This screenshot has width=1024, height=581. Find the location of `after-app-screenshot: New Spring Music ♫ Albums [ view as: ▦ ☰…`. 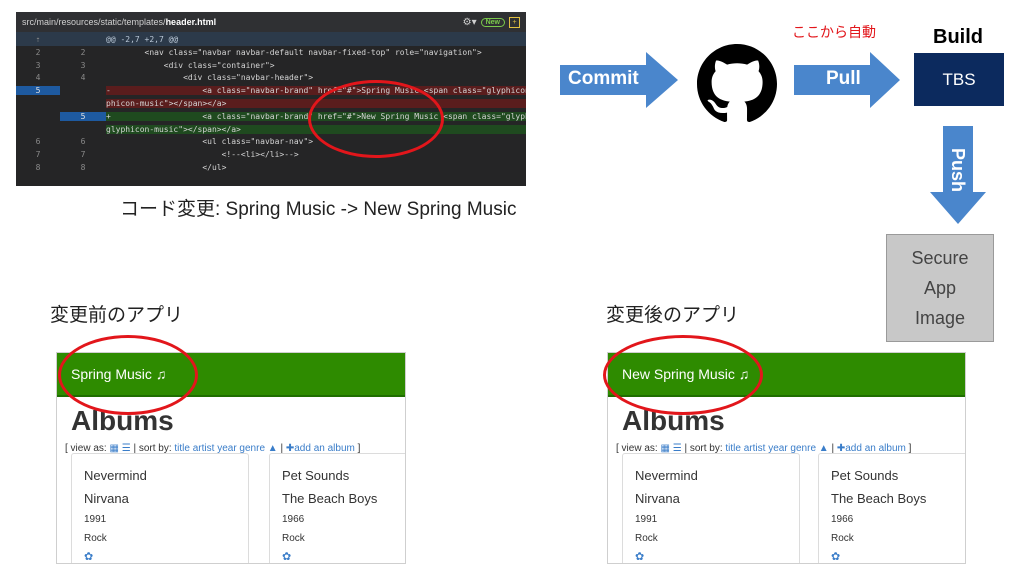

after-app-screenshot: New Spring Music ♫ Albums [ view as: ▦ ☰… is located at coordinates (786, 458).